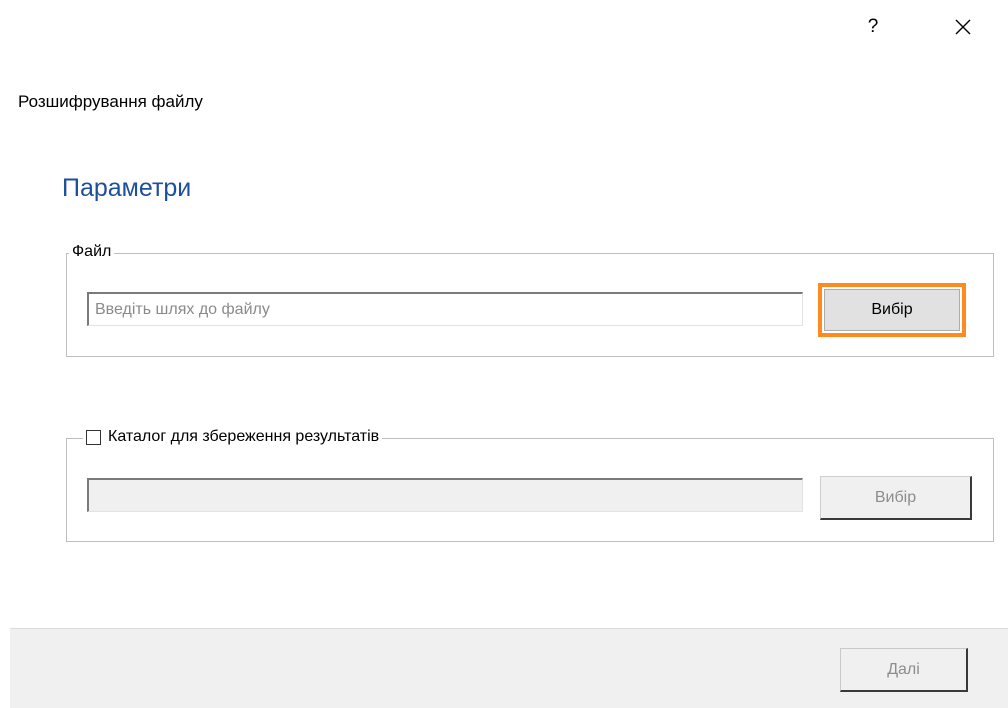 This screenshot has height=708, width=1008. Describe the element at coordinates (892, 310) in the screenshot. I see `file-browse-button: Вибір` at that location.